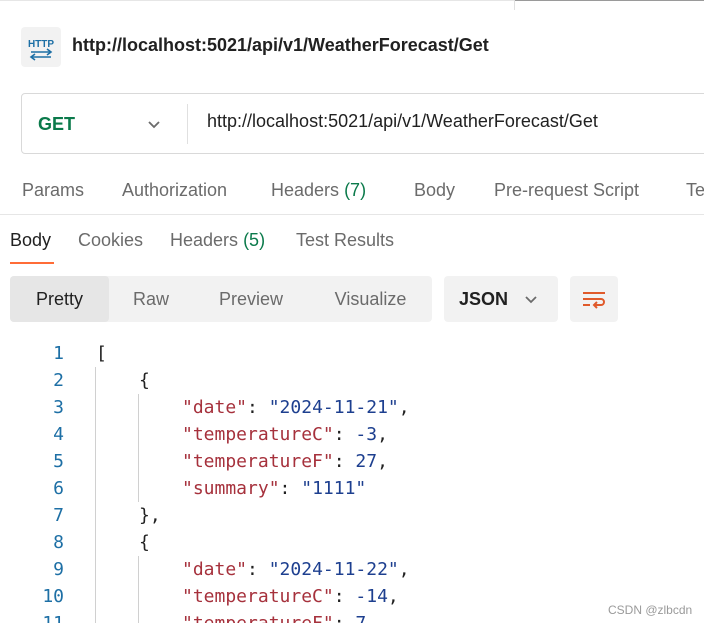 The height and width of the screenshot is (623, 704). I want to click on line-number: 2, so click(58, 380).